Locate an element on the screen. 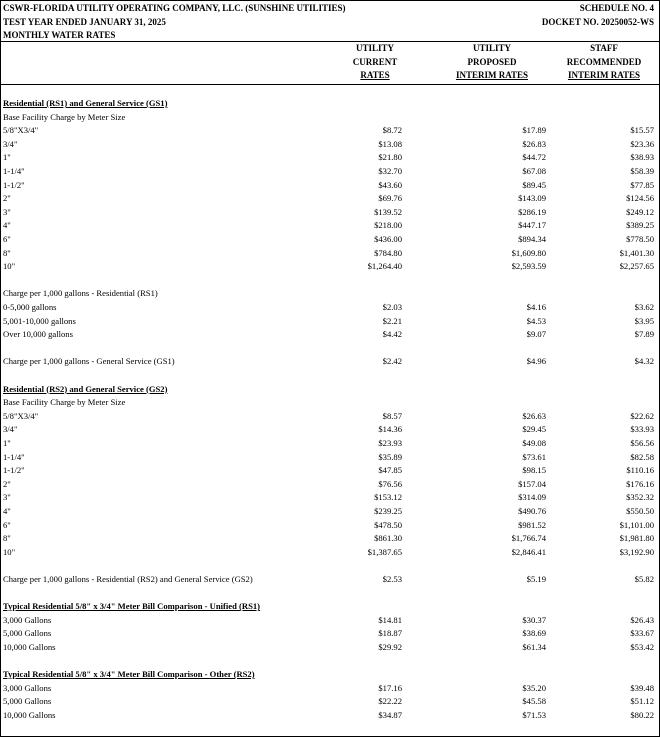  row-label: 5,001-10,000 gallons is located at coordinates (39, 320).